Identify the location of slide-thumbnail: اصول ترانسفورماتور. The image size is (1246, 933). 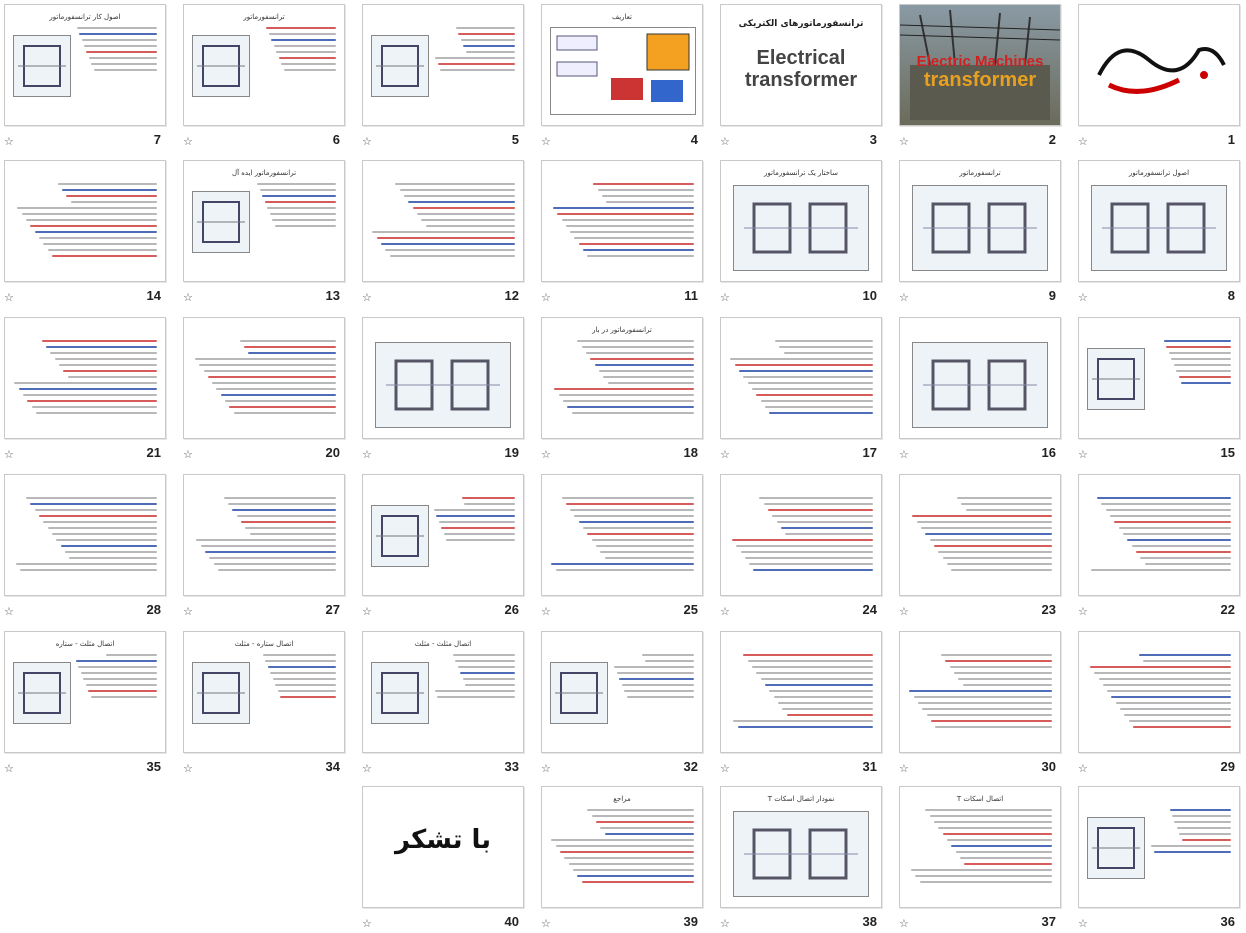
(1159, 221).